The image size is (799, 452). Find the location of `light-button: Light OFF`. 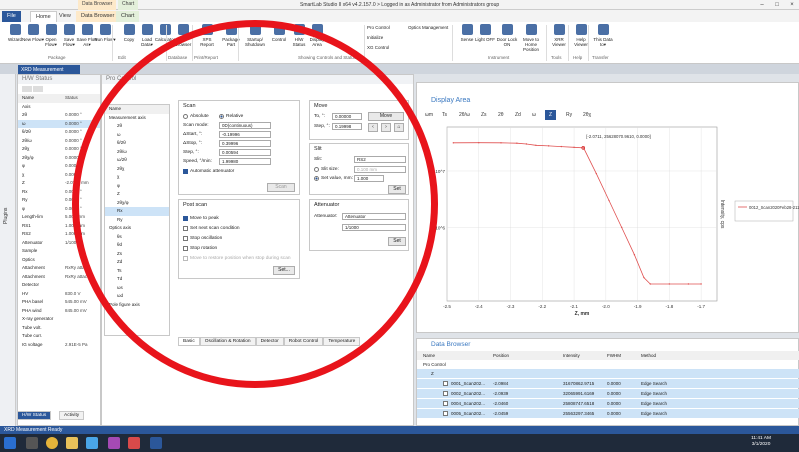

light-button: Light OFF is located at coordinates (485, 33).